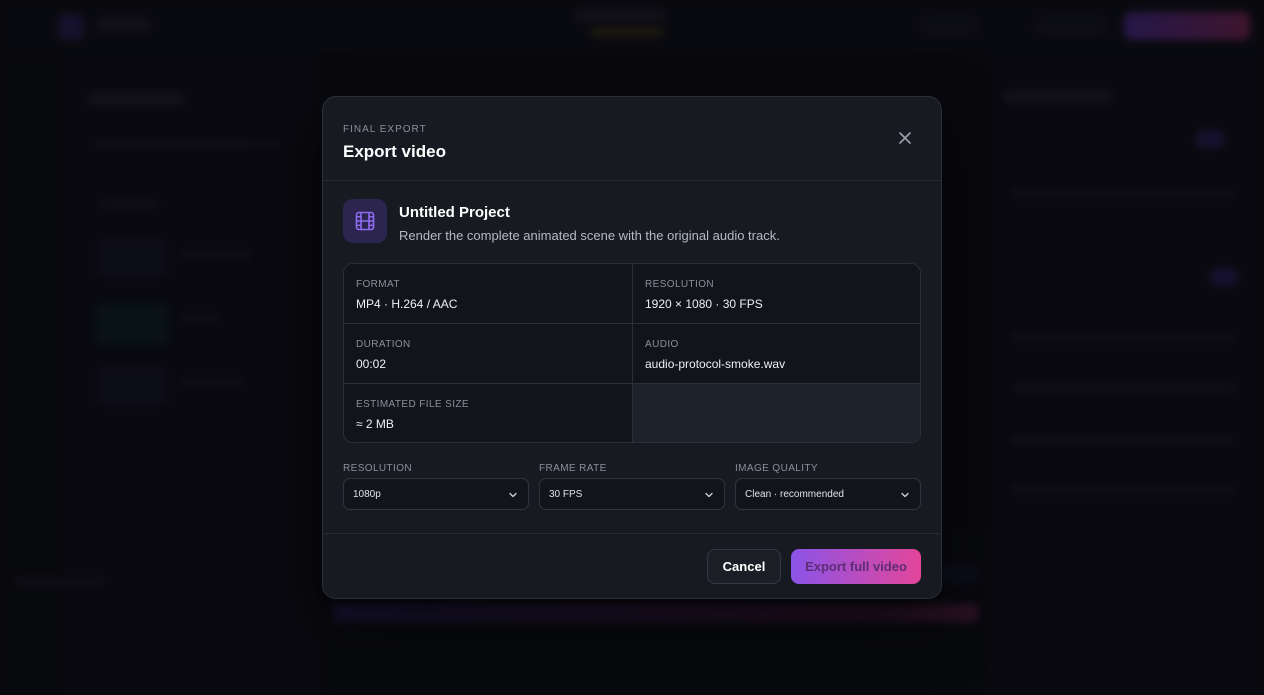 Image resolution: width=1264 pixels, height=695 pixels. I want to click on dialog-header: FINAL EXPORT Export video, so click(632, 139).